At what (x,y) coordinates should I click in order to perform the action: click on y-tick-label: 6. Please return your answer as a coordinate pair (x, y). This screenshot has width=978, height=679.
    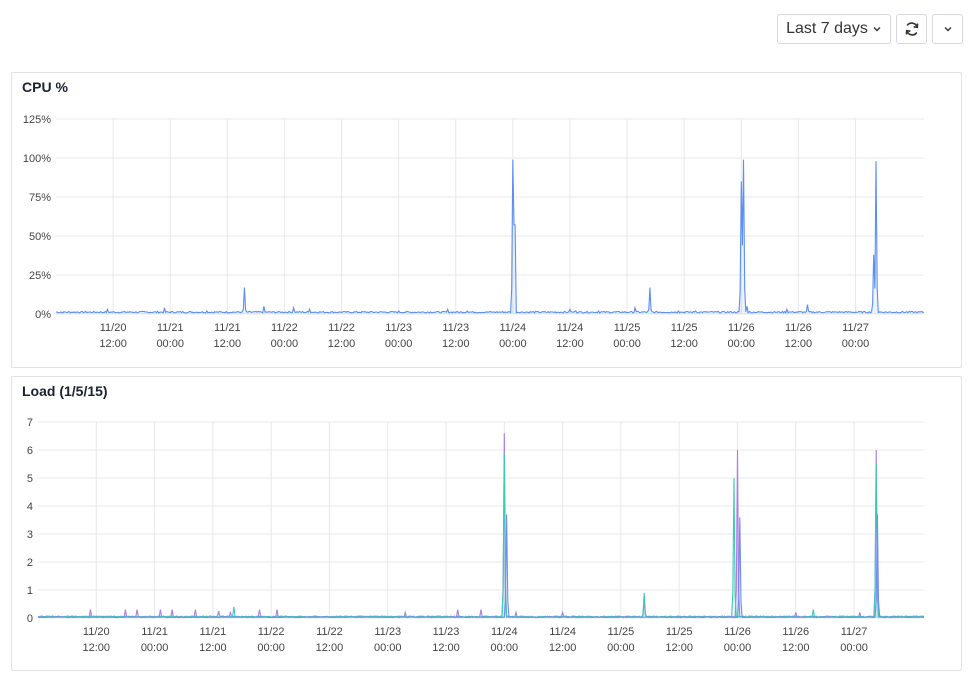
    Looking at the image, I should click on (30, 451).